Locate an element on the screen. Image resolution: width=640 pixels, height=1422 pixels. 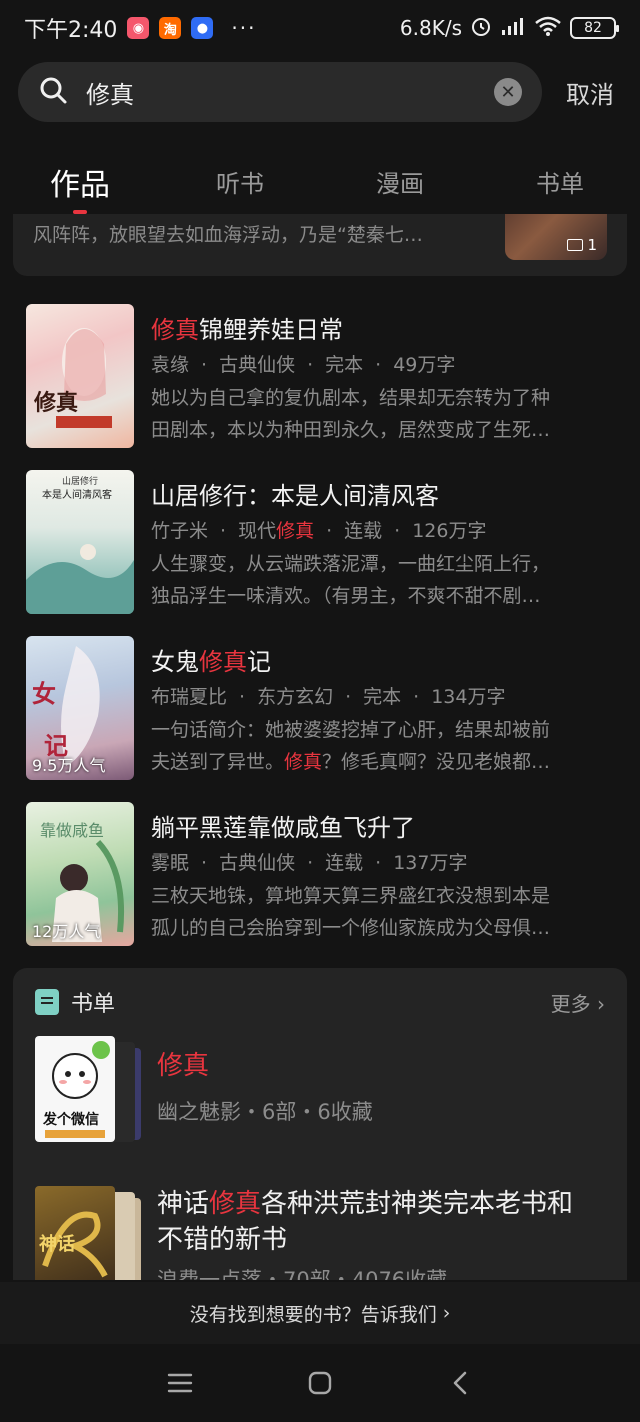
book-cover: 山居修行 本是人间清风客 is located at coordinates (80, 542).